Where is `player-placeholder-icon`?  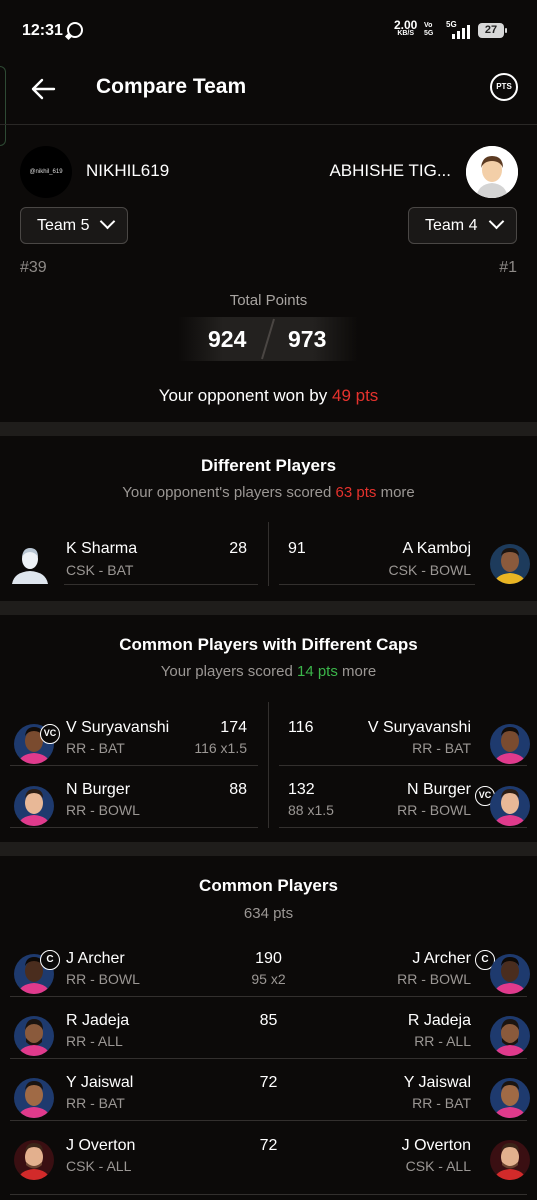 player-placeholder-icon is located at coordinates (30, 566).